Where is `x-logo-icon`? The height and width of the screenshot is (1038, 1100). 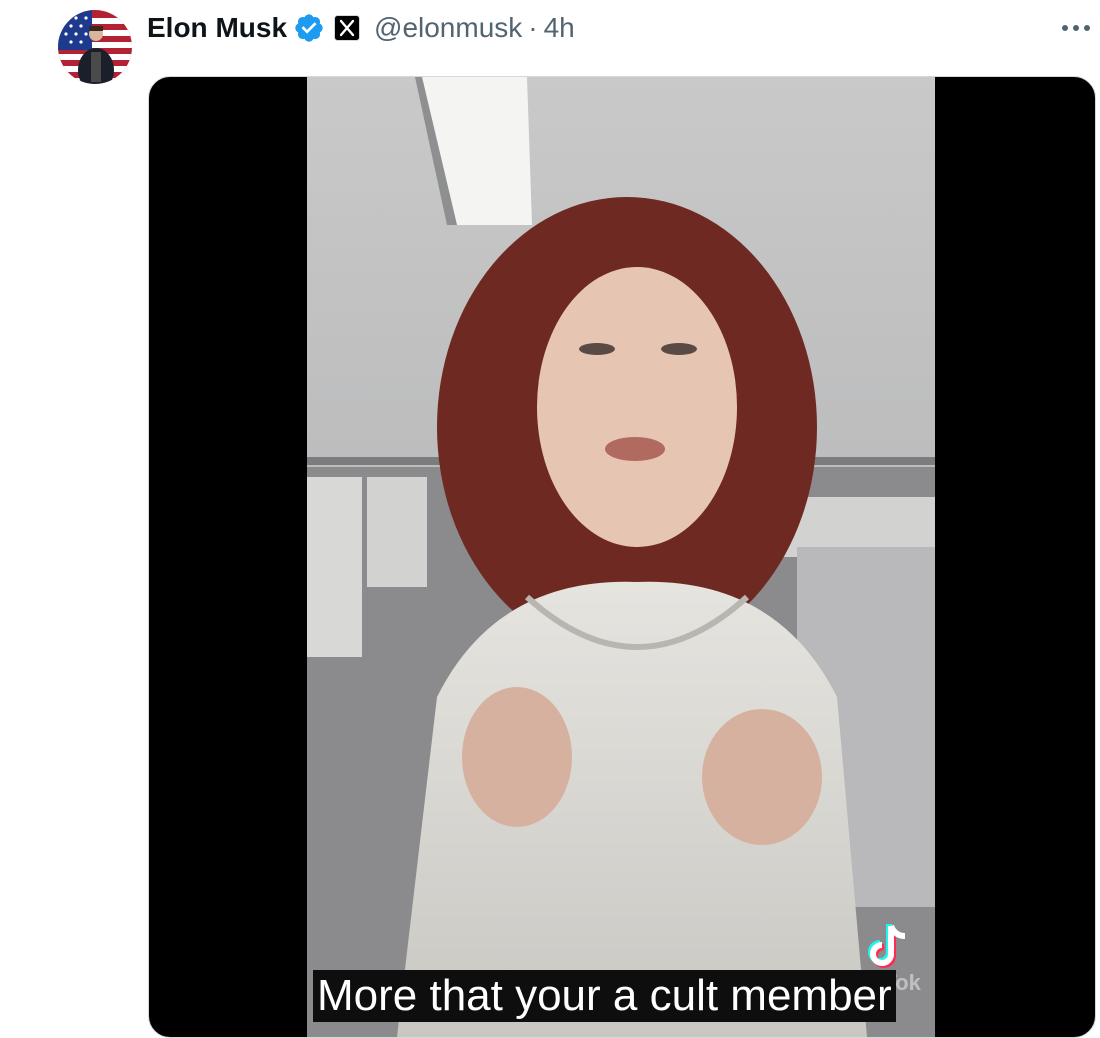
x-logo-icon is located at coordinates (347, 28).